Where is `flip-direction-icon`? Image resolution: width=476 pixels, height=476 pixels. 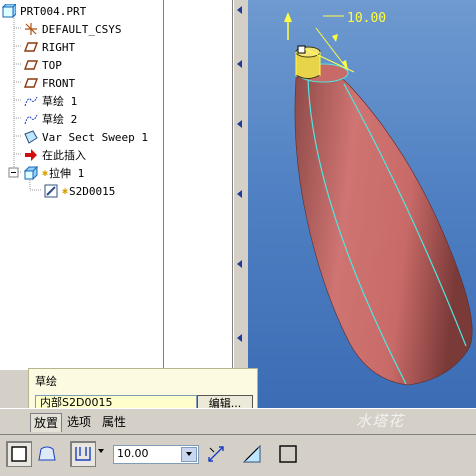
flip-direction-icon is located at coordinates (216, 454).